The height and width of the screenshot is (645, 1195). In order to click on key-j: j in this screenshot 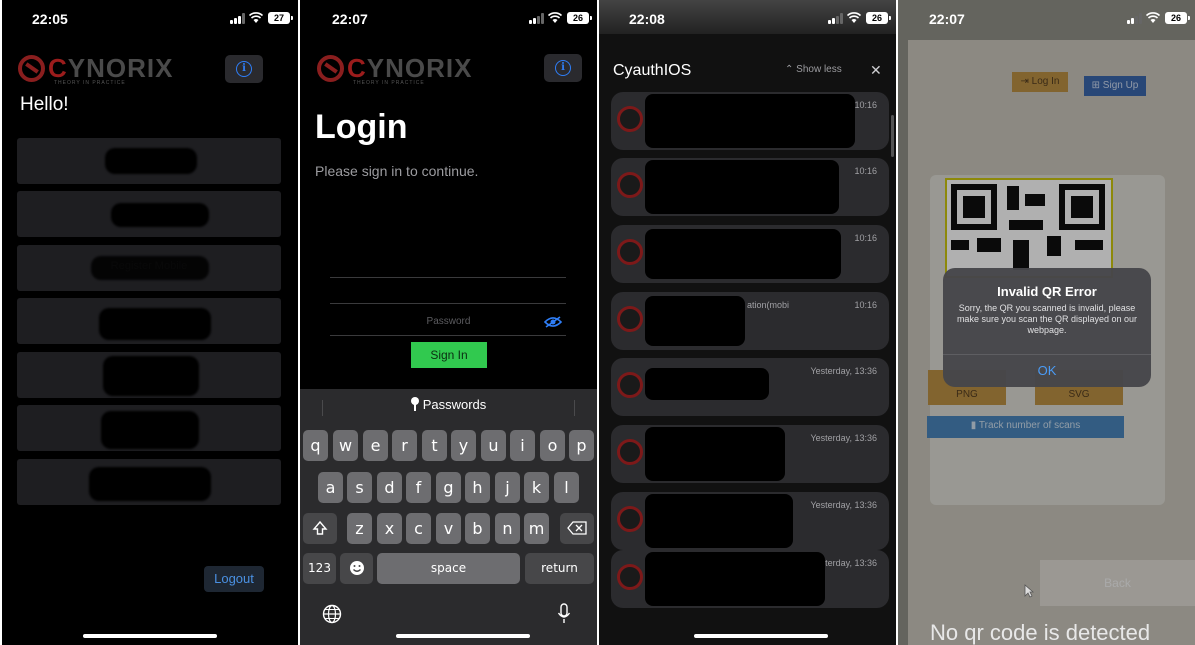, I will do `click(507, 487)`.